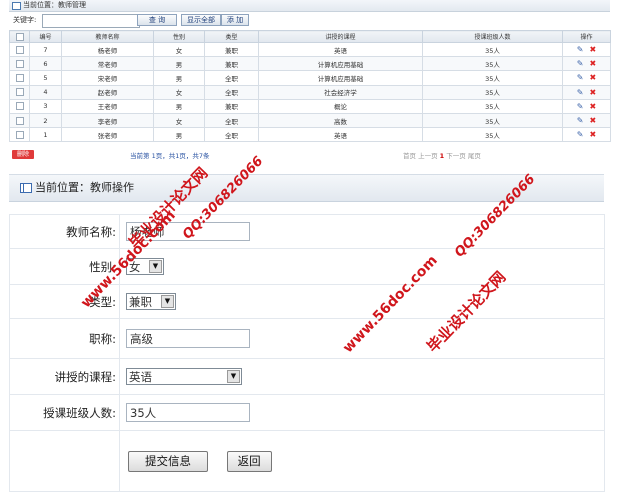  Describe the element at coordinates (309, 6) in the screenshot. I see `list-breadcrumb-bar: 当前位置：教师管理` at that location.